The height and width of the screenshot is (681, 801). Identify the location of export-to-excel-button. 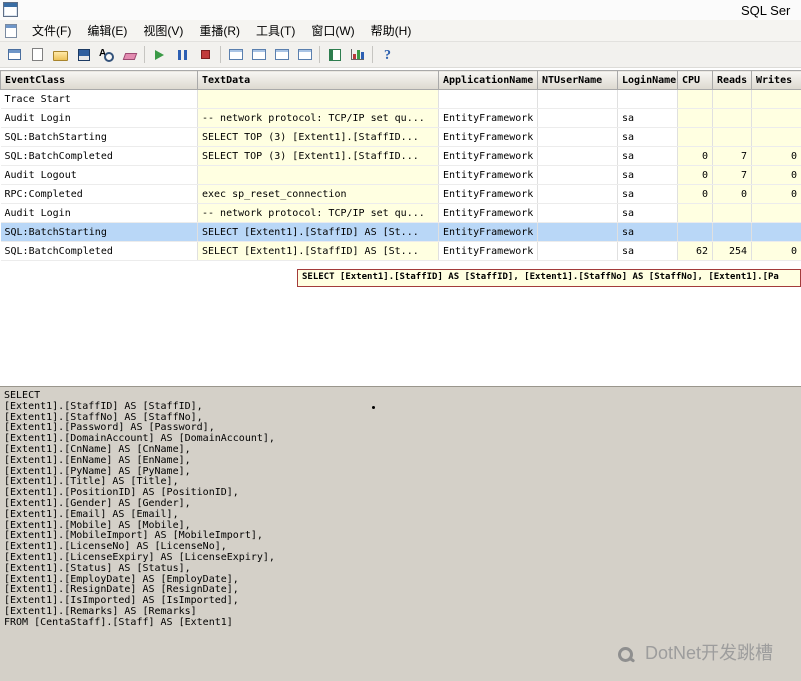
(334, 55).